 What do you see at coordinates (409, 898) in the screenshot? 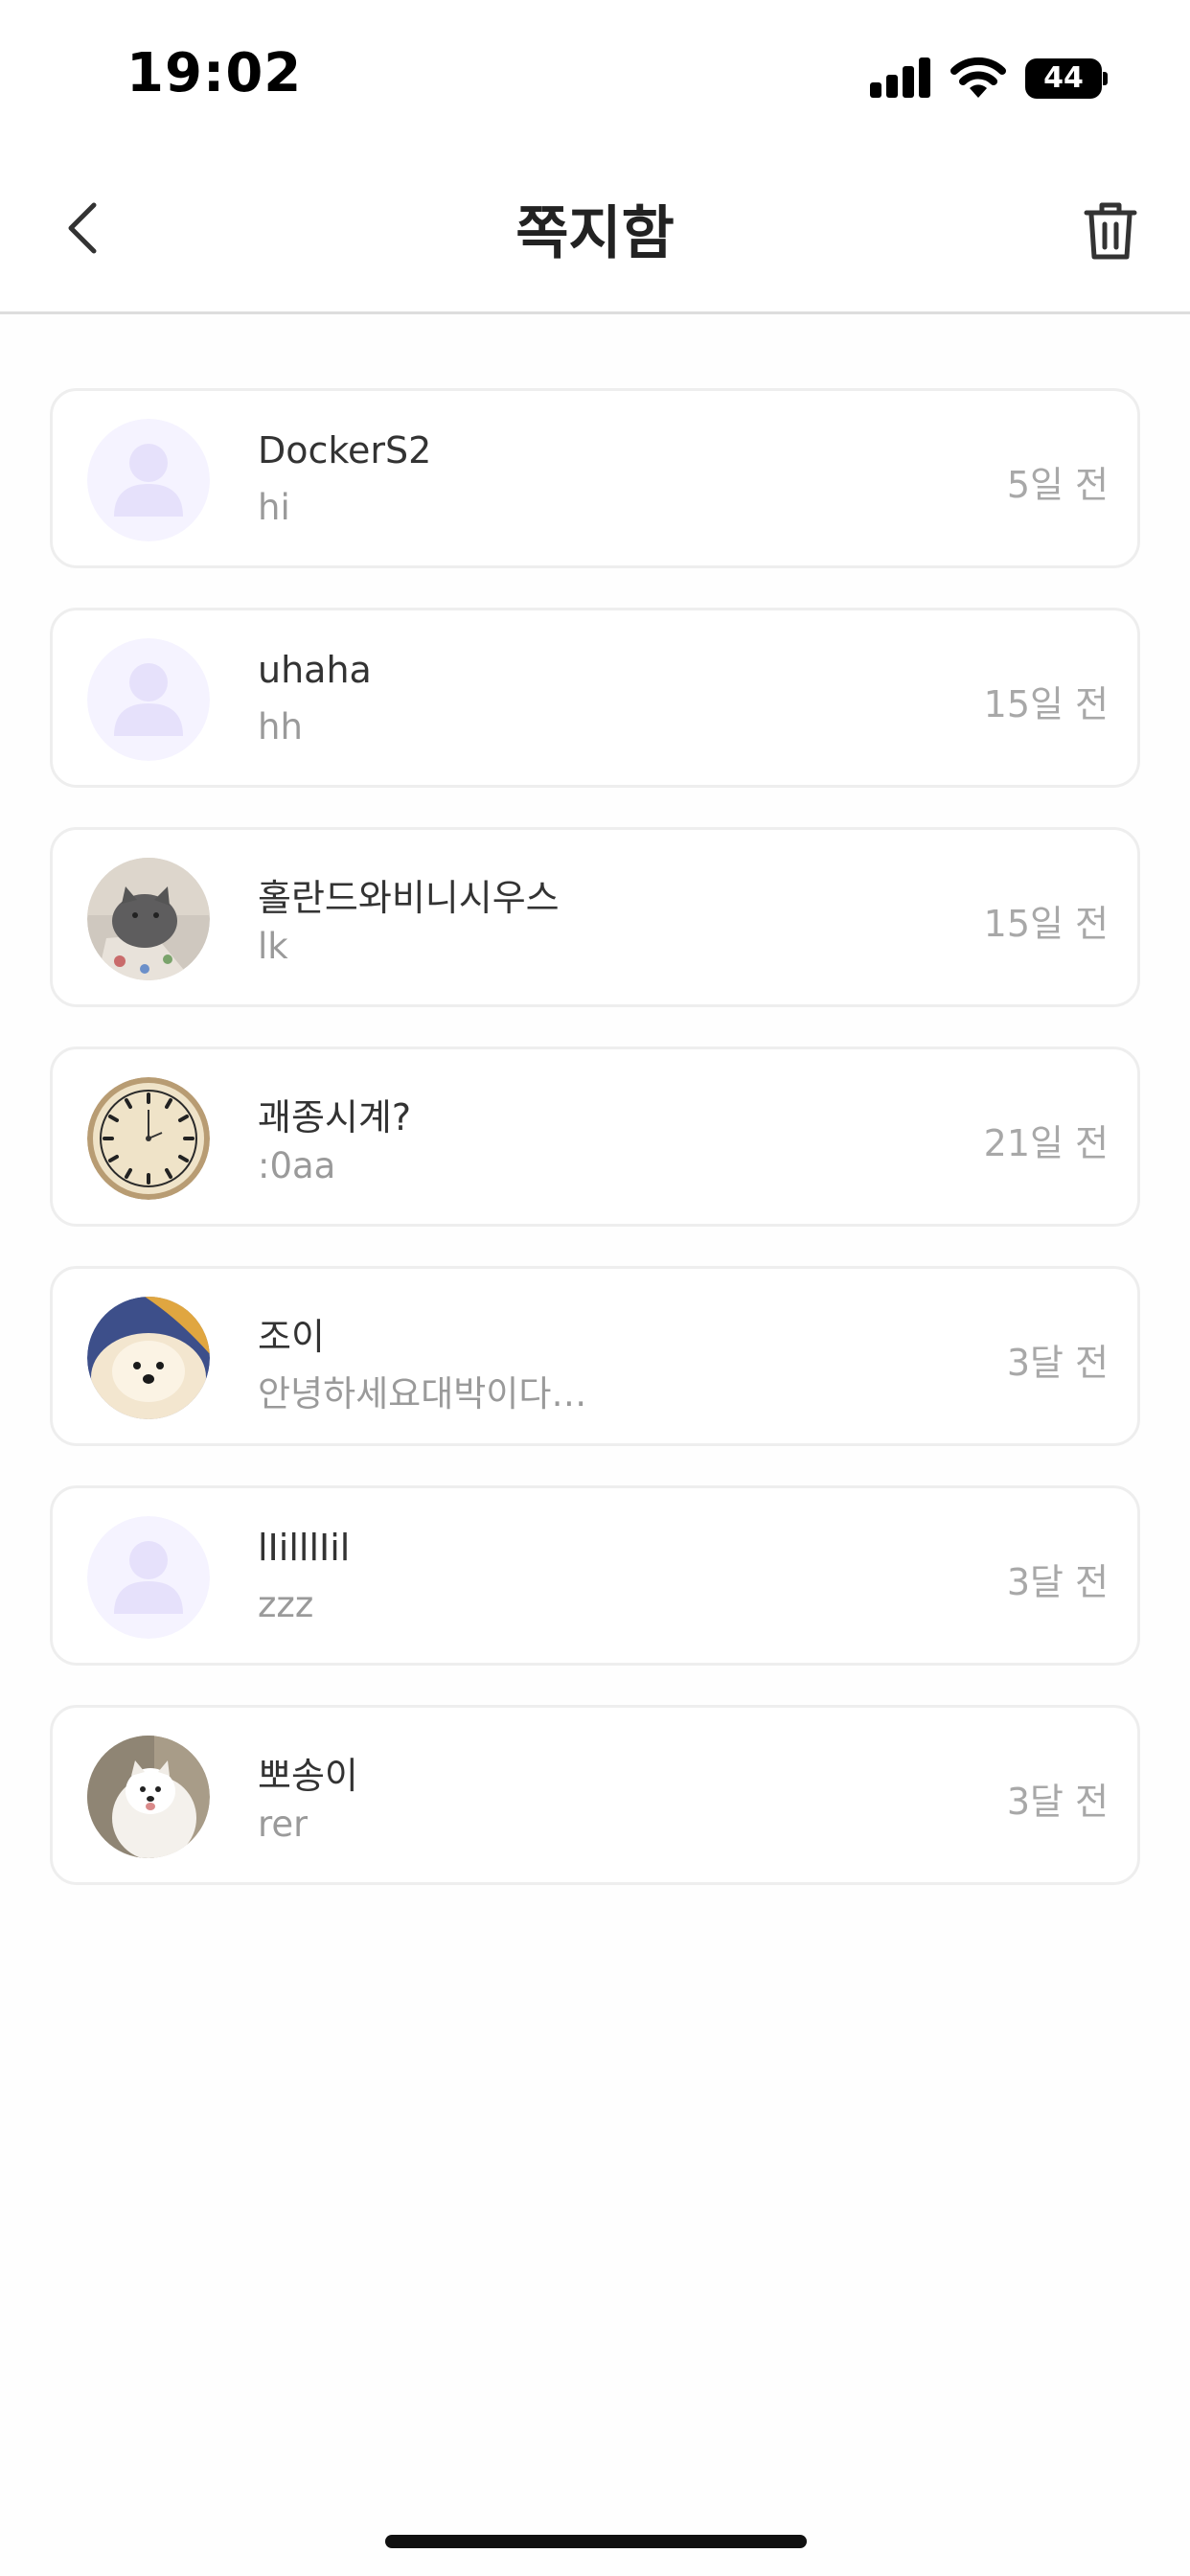
I see `sender-name: 홀란드와비니시우스` at bounding box center [409, 898].